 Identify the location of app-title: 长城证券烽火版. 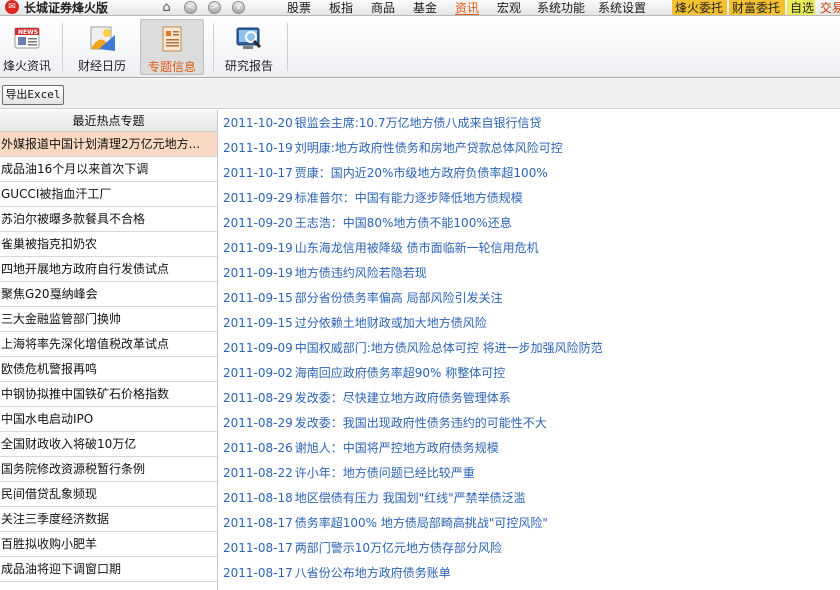
(66, 8).